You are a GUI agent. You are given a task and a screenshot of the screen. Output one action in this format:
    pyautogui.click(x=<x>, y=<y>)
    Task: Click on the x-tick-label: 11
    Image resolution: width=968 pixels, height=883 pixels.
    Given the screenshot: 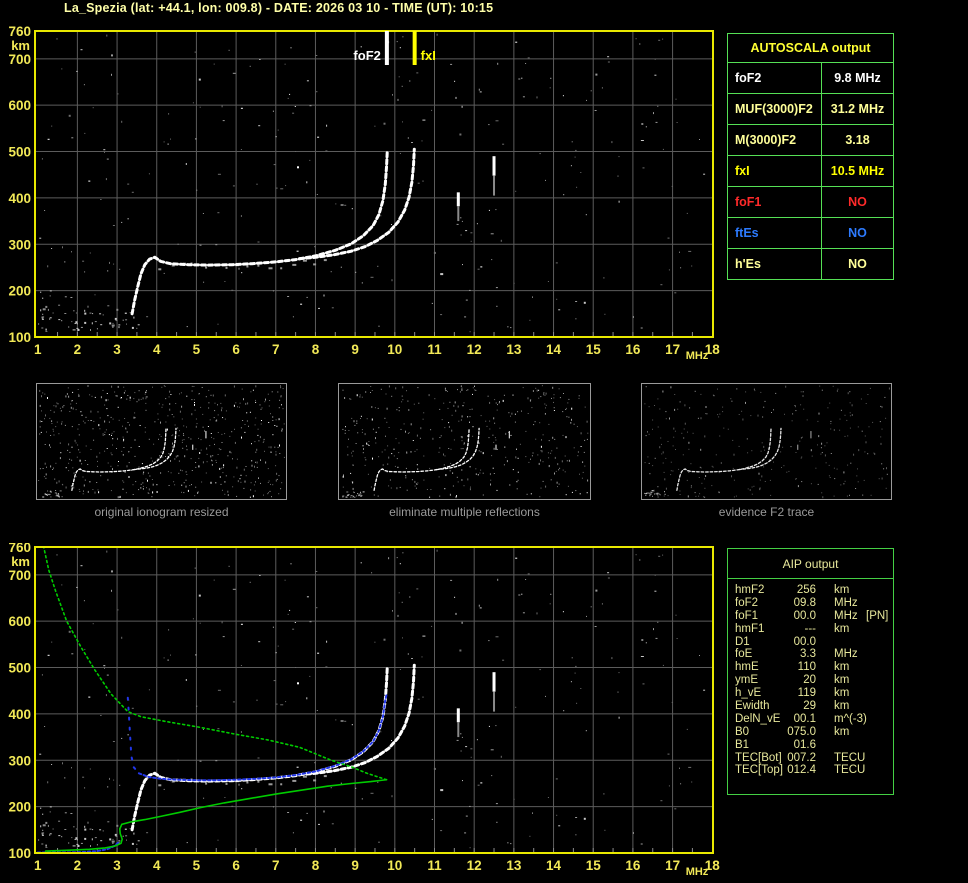 What is the action you would take?
    pyautogui.click(x=434, y=349)
    